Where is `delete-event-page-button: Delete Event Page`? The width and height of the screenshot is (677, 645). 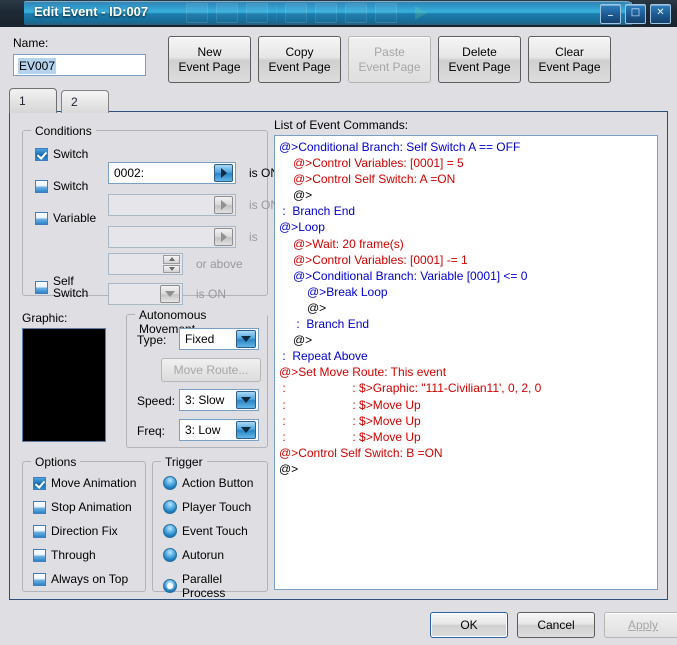 delete-event-page-button: Delete Event Page is located at coordinates (479, 59).